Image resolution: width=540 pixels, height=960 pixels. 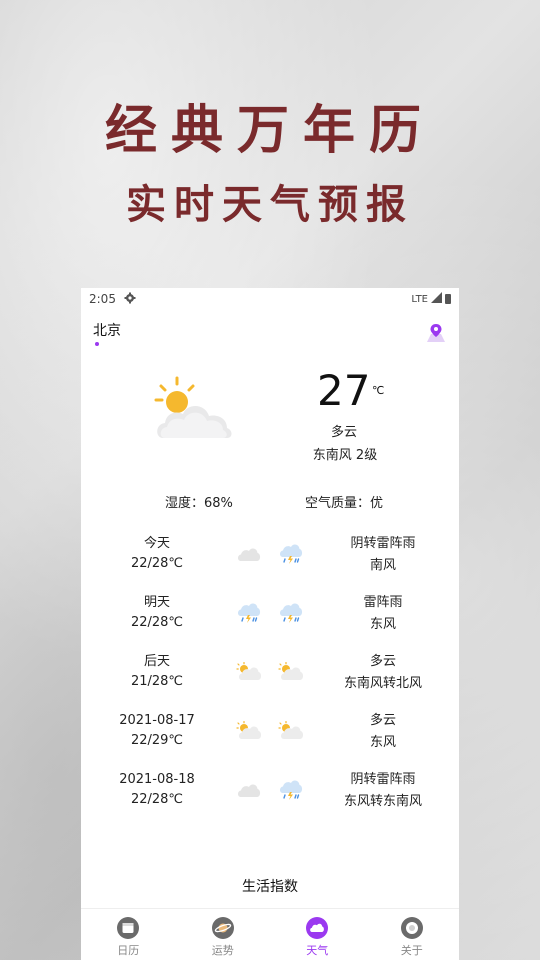 I want to click on battery-icon, so click(x=448, y=299).